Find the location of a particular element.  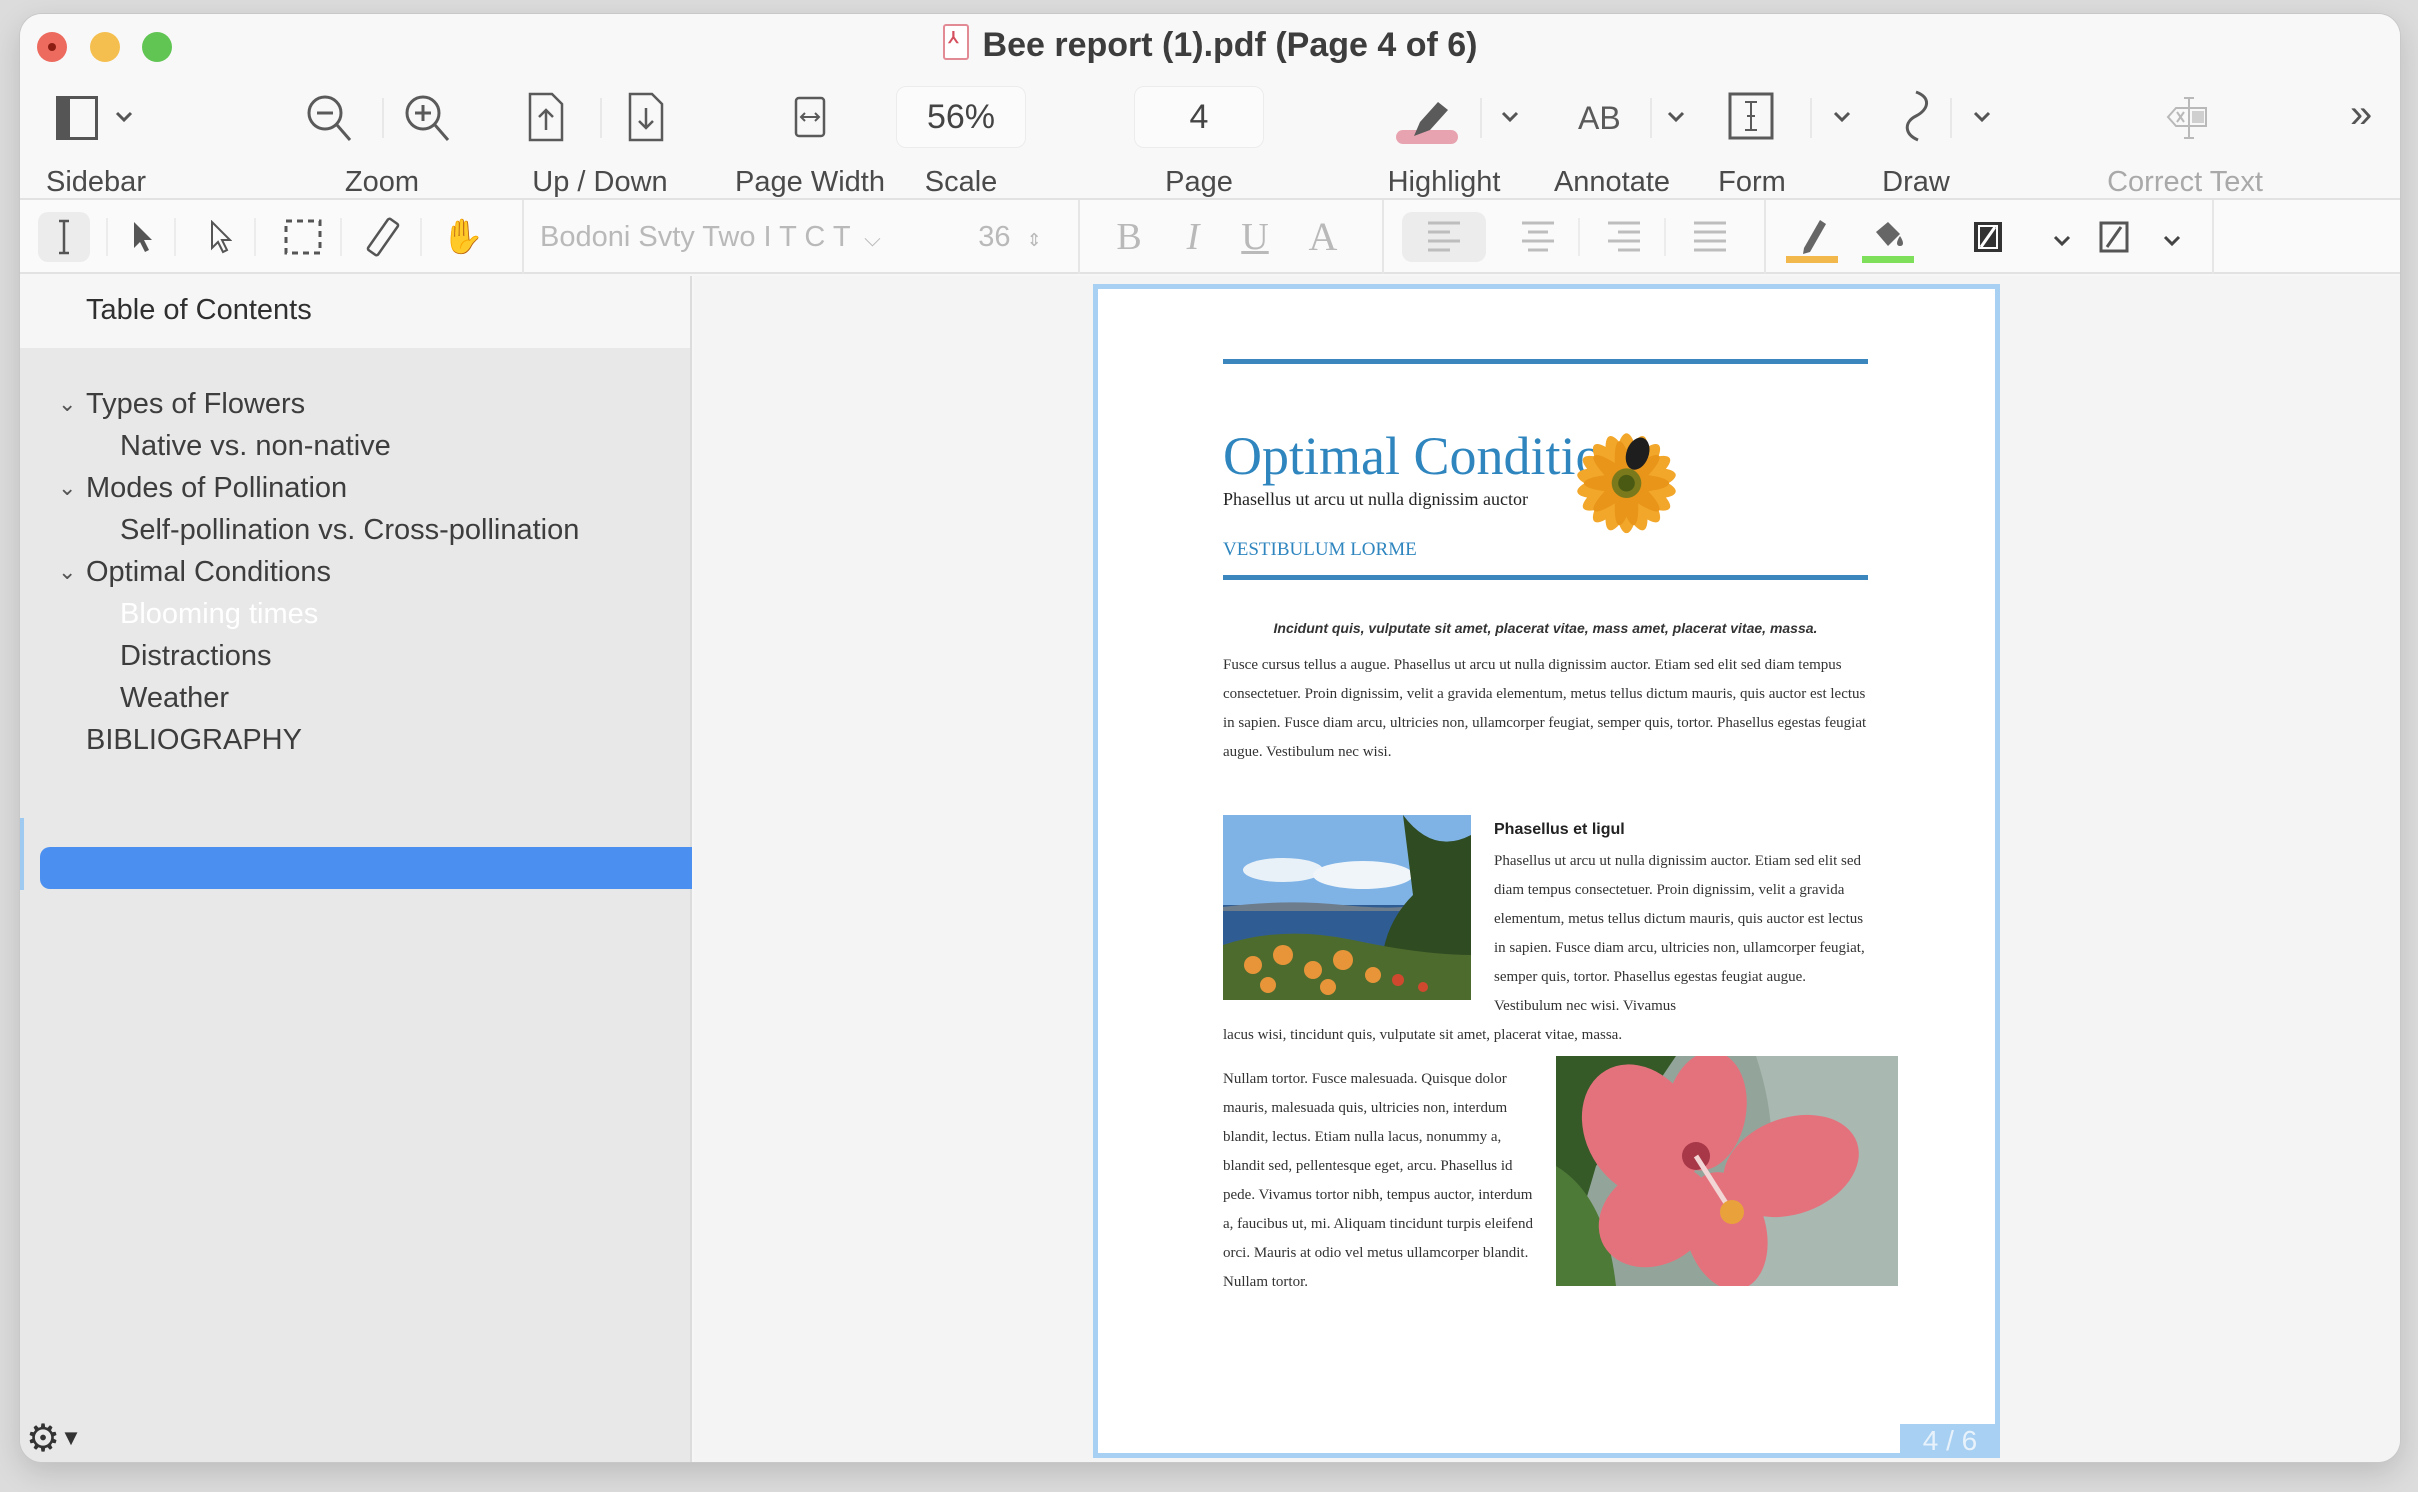

zoom-out-icon is located at coordinates (330, 119).